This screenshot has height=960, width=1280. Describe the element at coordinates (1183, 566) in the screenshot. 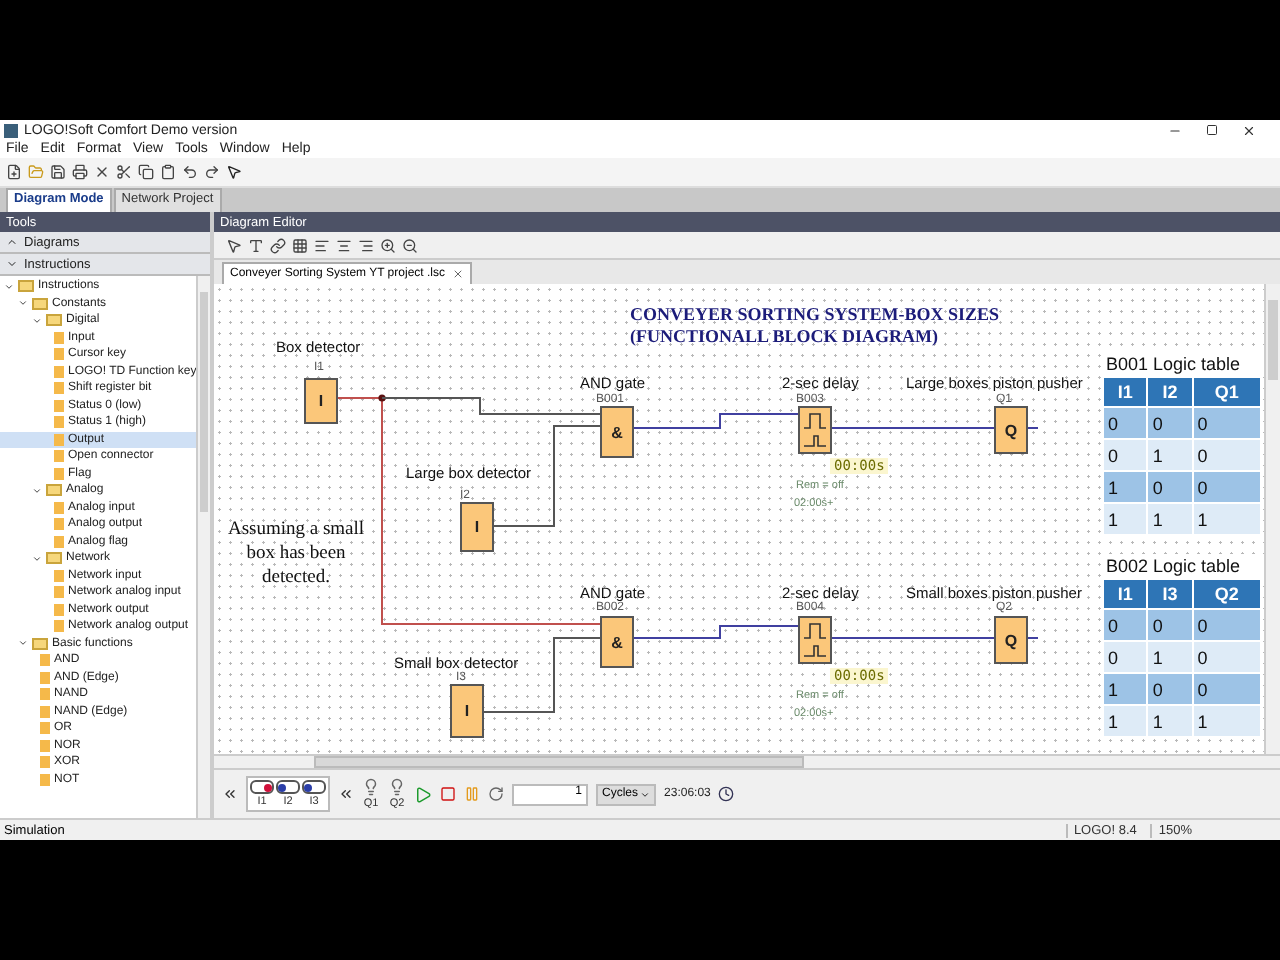

I see `table-title: B002 Logic table` at that location.